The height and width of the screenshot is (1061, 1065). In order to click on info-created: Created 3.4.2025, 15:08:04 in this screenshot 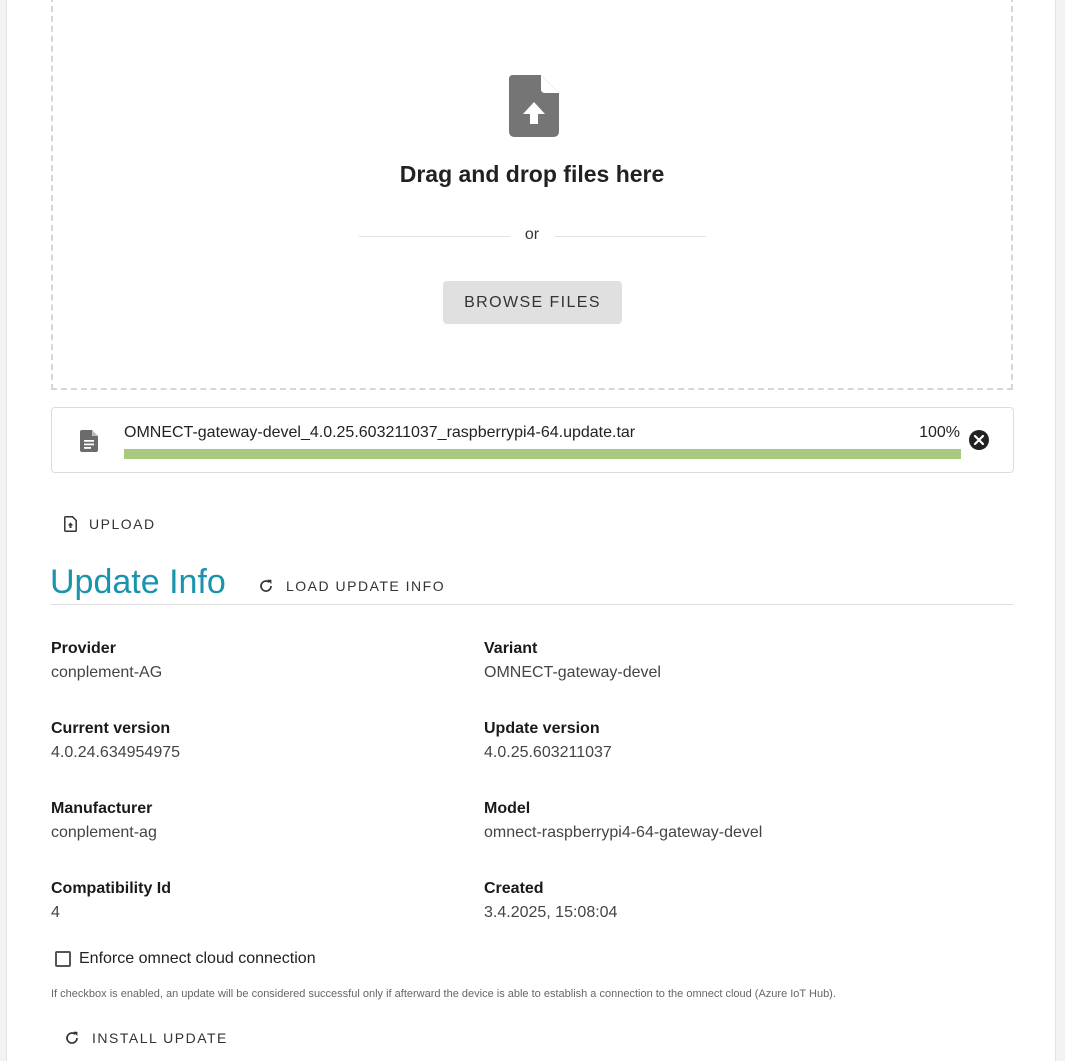, I will do `click(550, 901)`.